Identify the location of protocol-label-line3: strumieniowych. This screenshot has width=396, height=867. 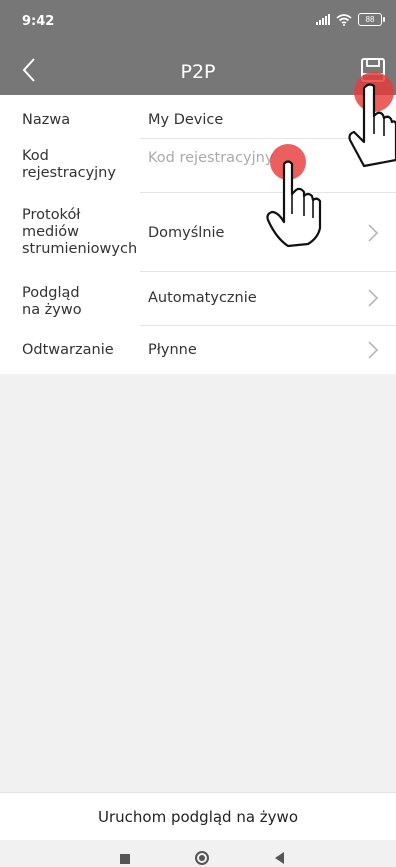
(80, 249).